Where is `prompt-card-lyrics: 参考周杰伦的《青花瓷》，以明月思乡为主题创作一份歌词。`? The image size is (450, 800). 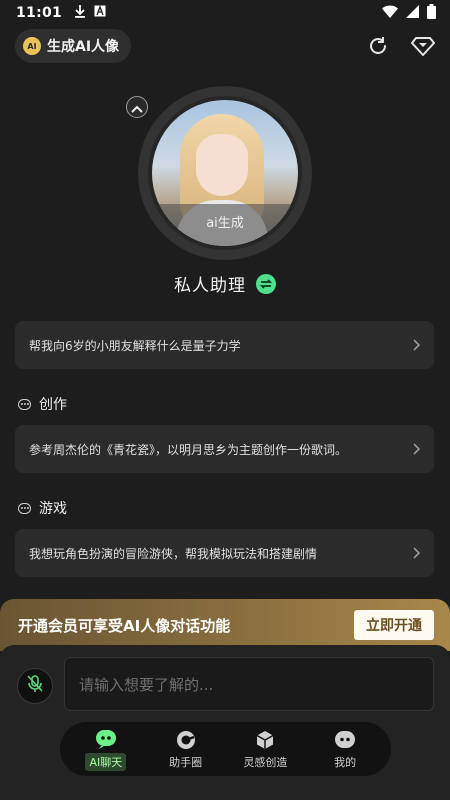 prompt-card-lyrics: 参考周杰伦的《青花瓷》，以明月思乡为主题创作一份歌词。 is located at coordinates (224, 449).